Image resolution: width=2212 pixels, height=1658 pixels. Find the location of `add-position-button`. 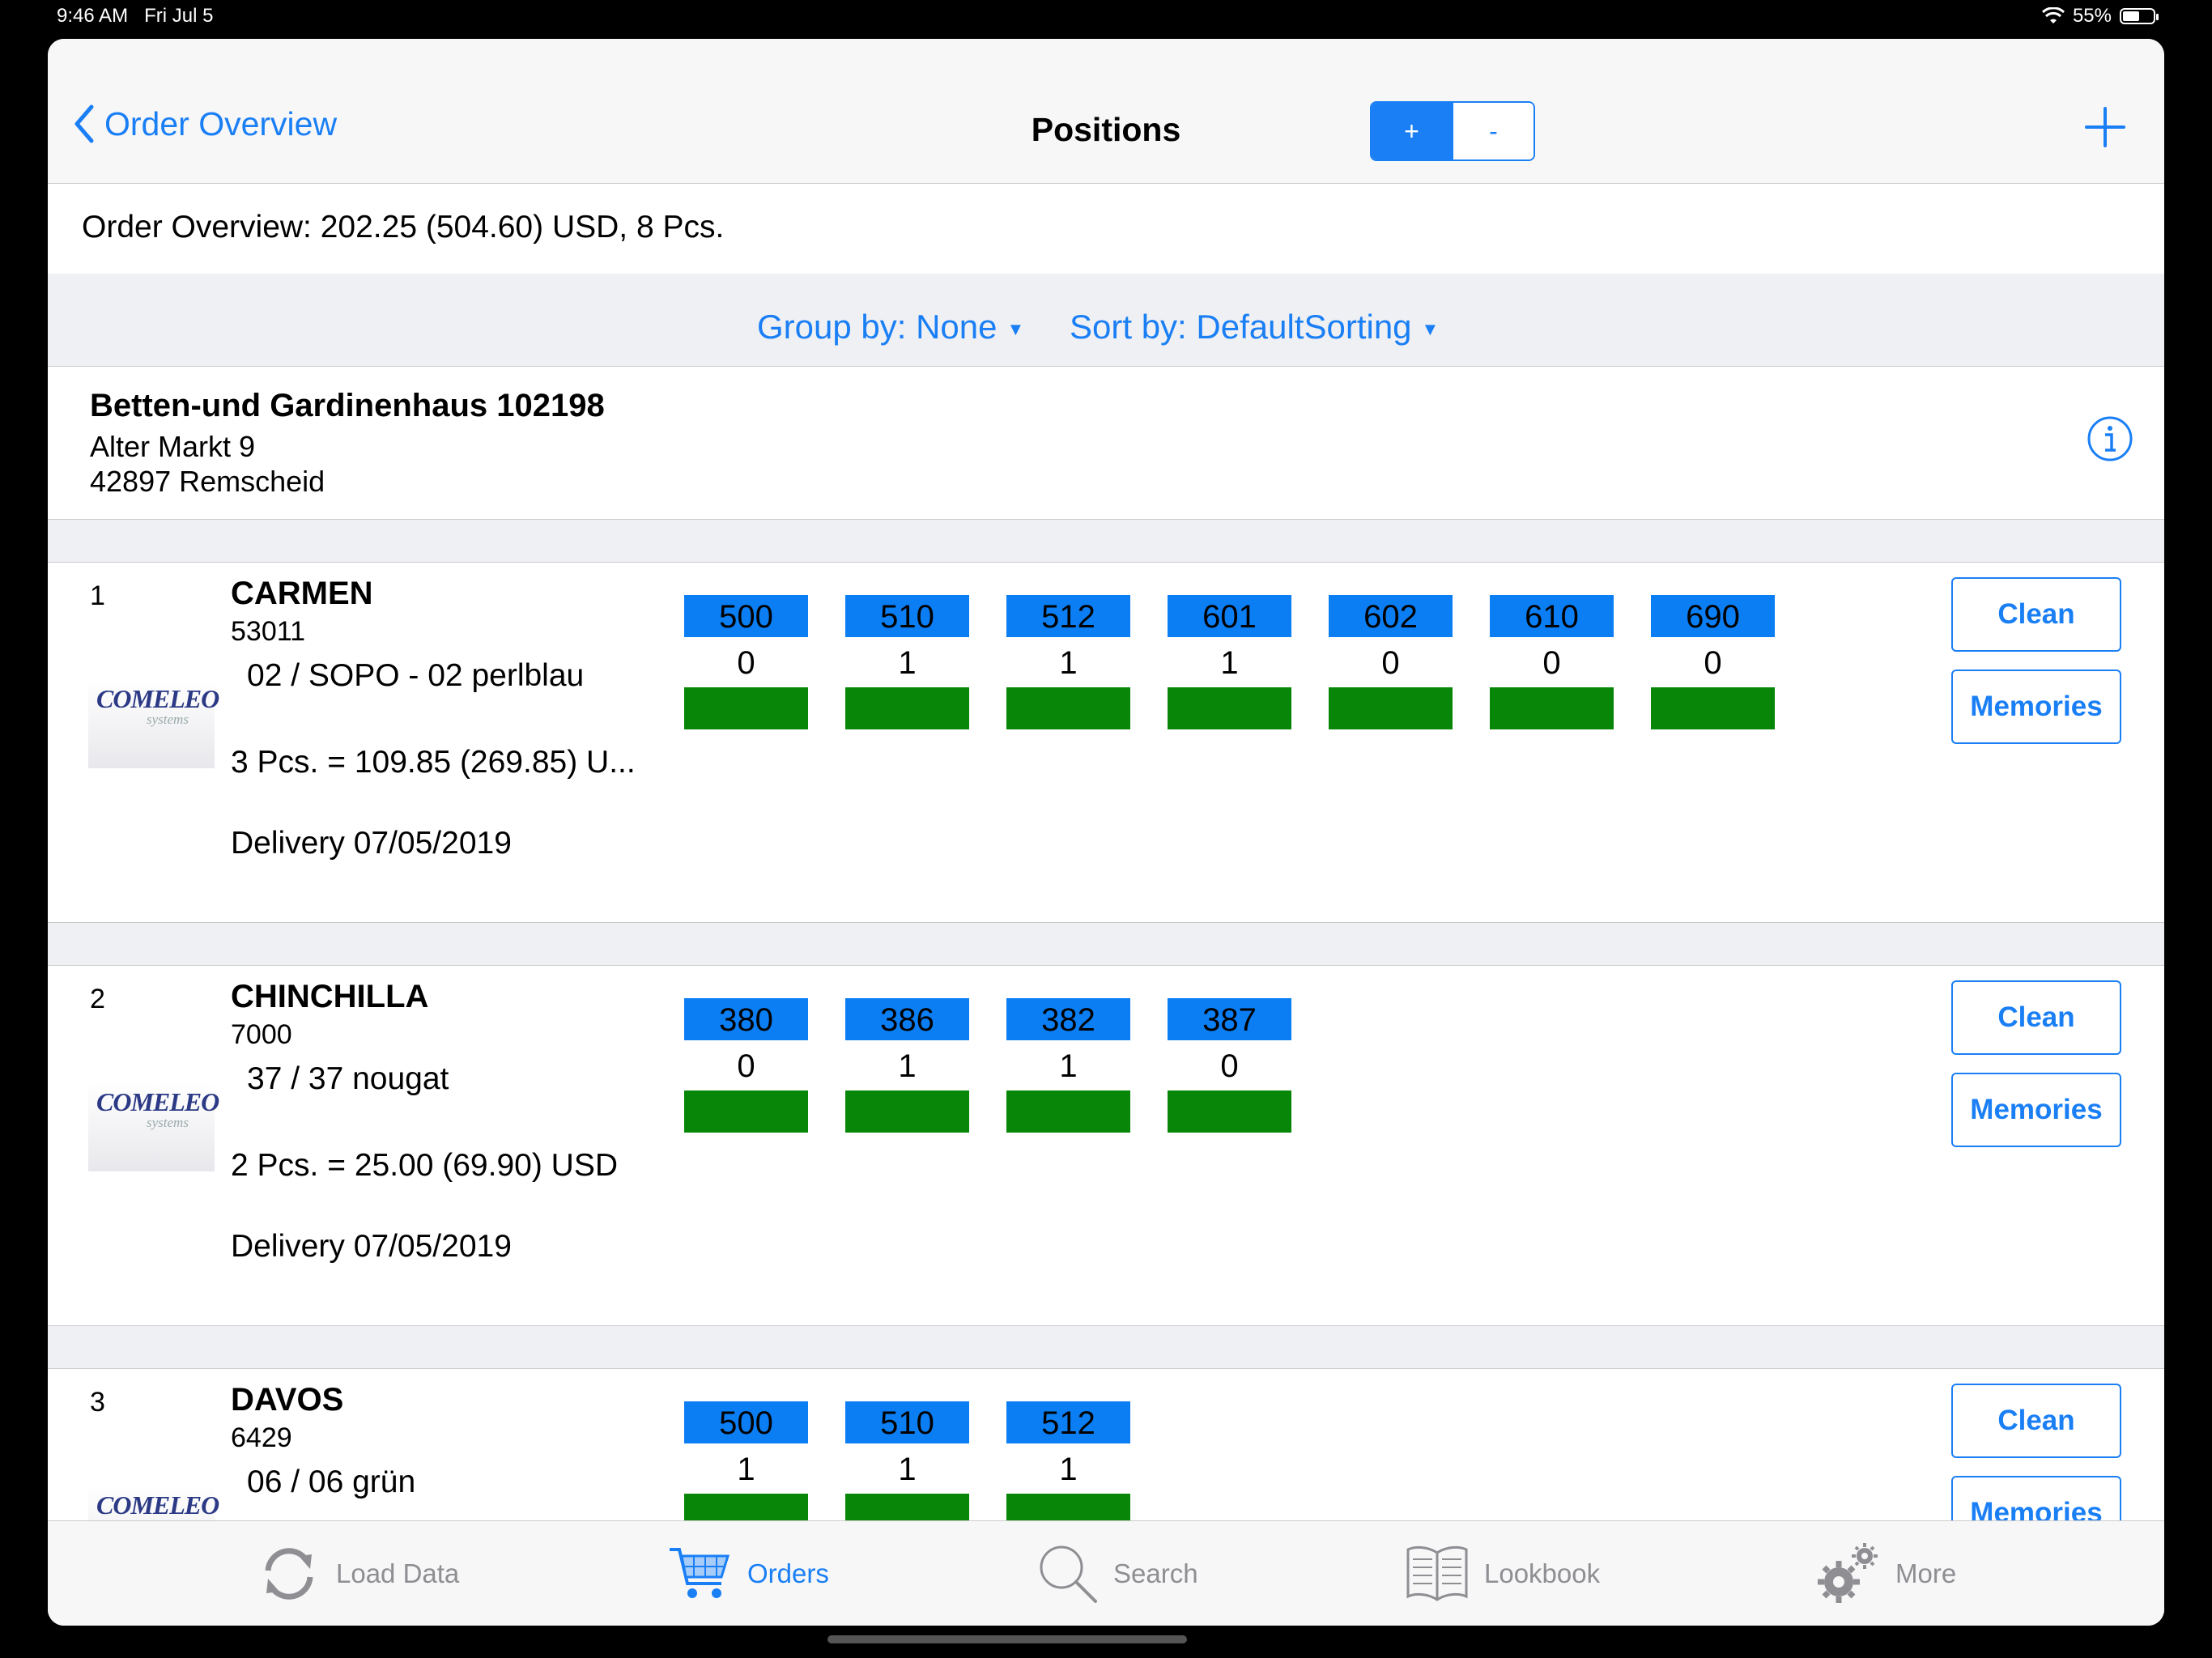

add-position-button is located at coordinates (2105, 127).